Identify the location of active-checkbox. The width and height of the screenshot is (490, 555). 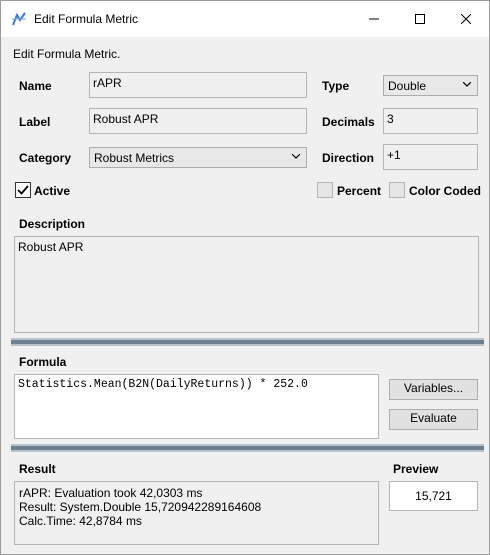
(23, 190).